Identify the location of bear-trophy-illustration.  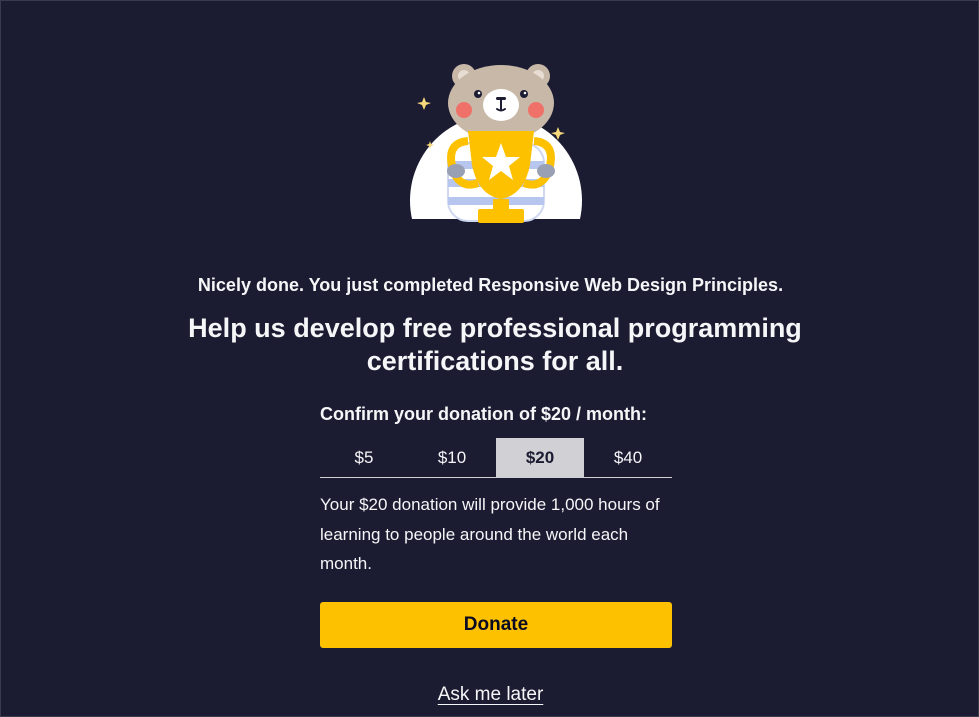
(496, 146).